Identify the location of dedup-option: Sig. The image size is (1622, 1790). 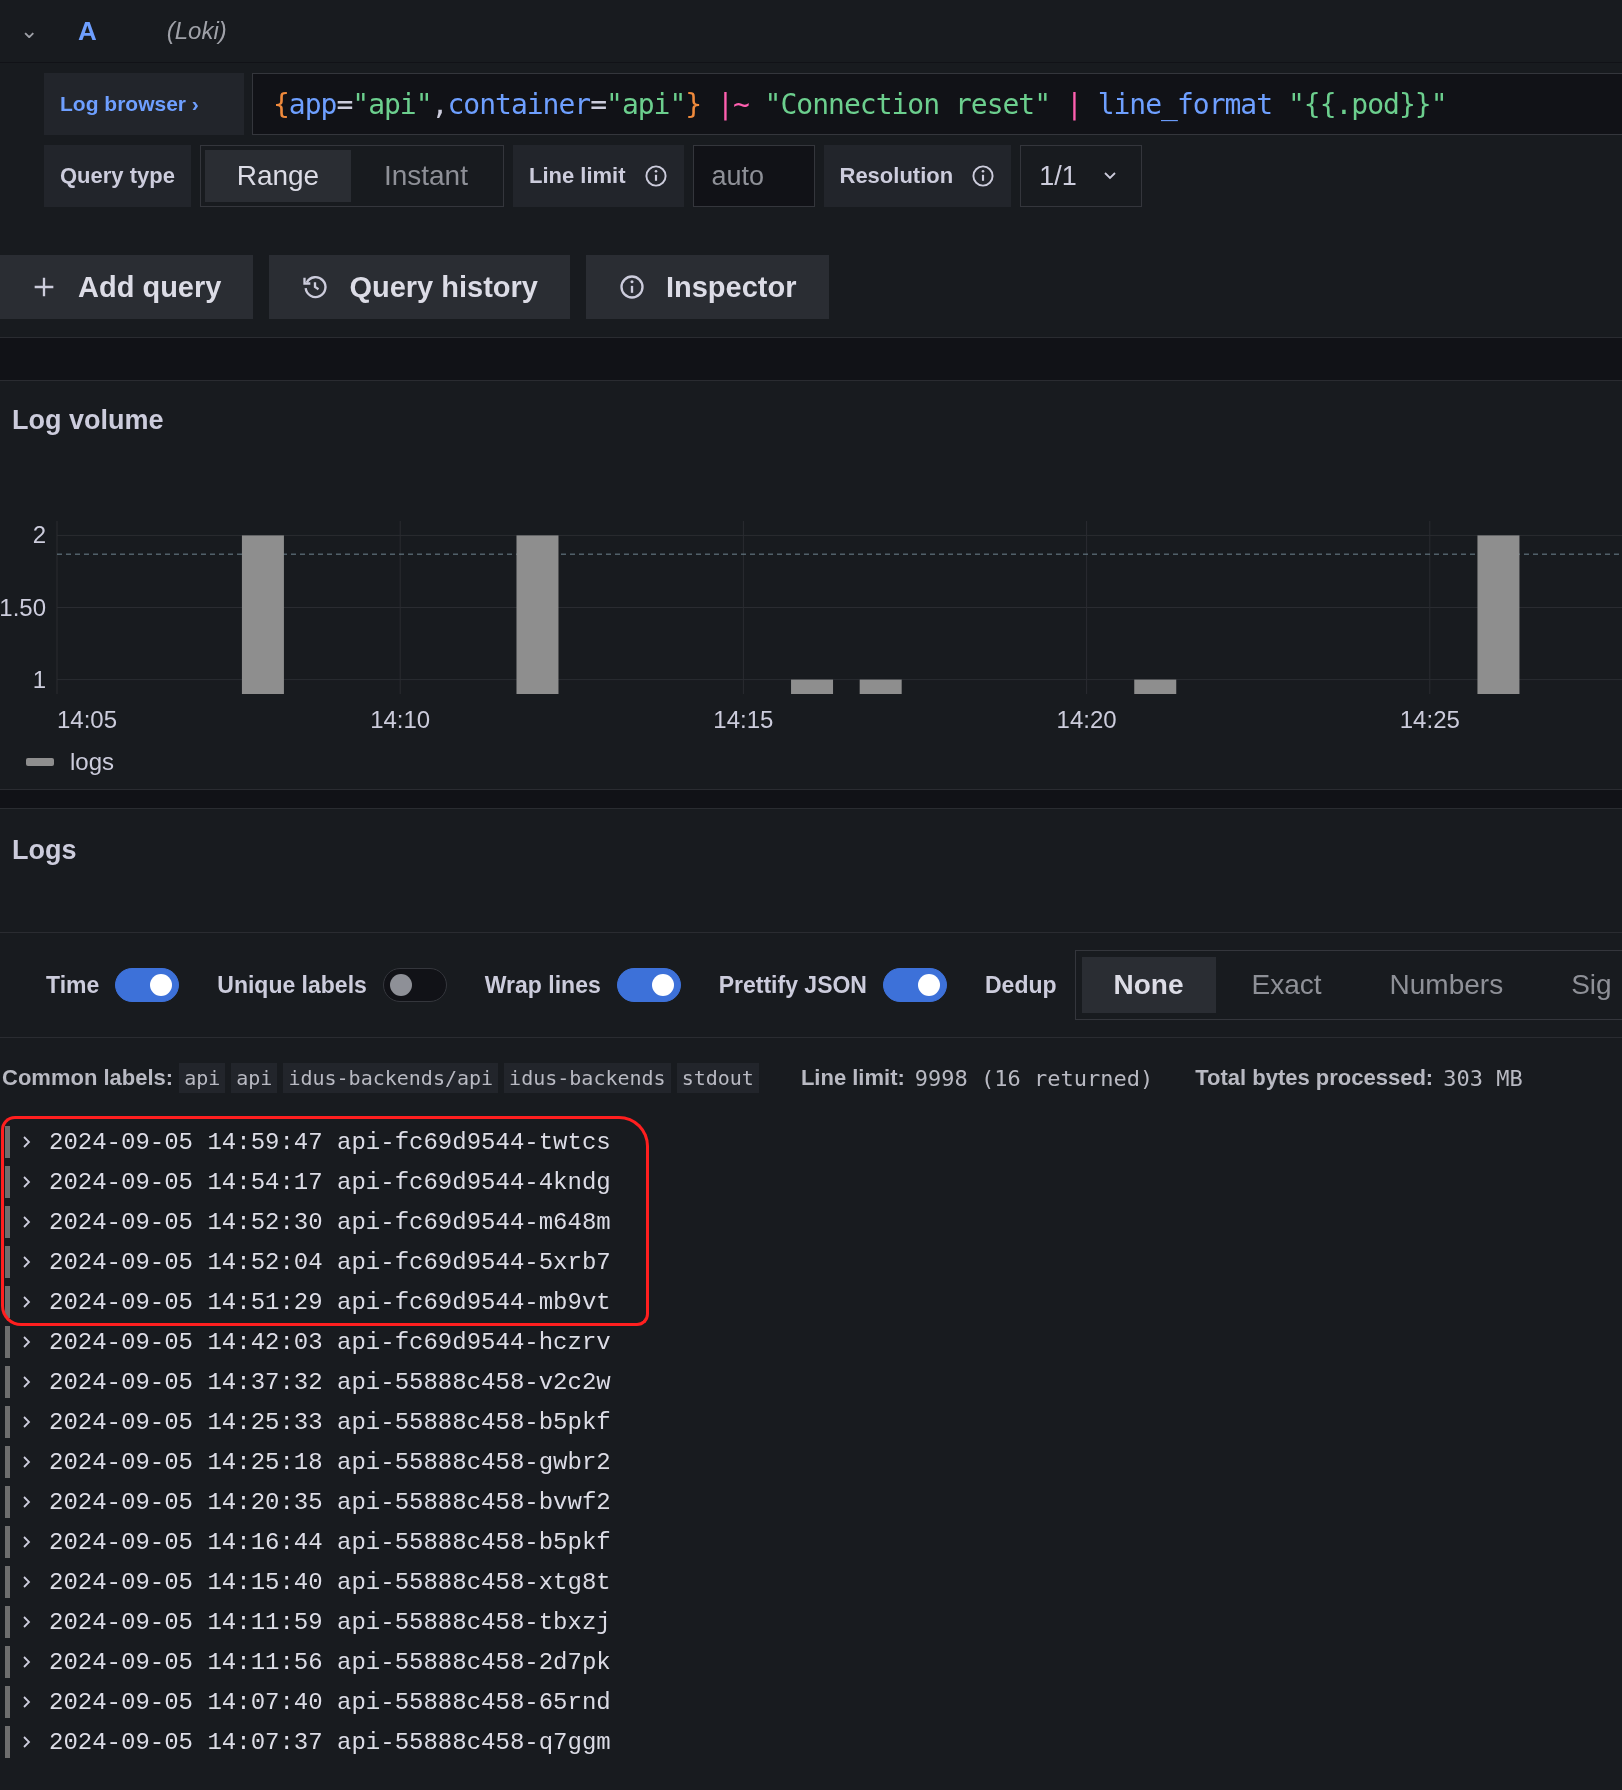
(1580, 985).